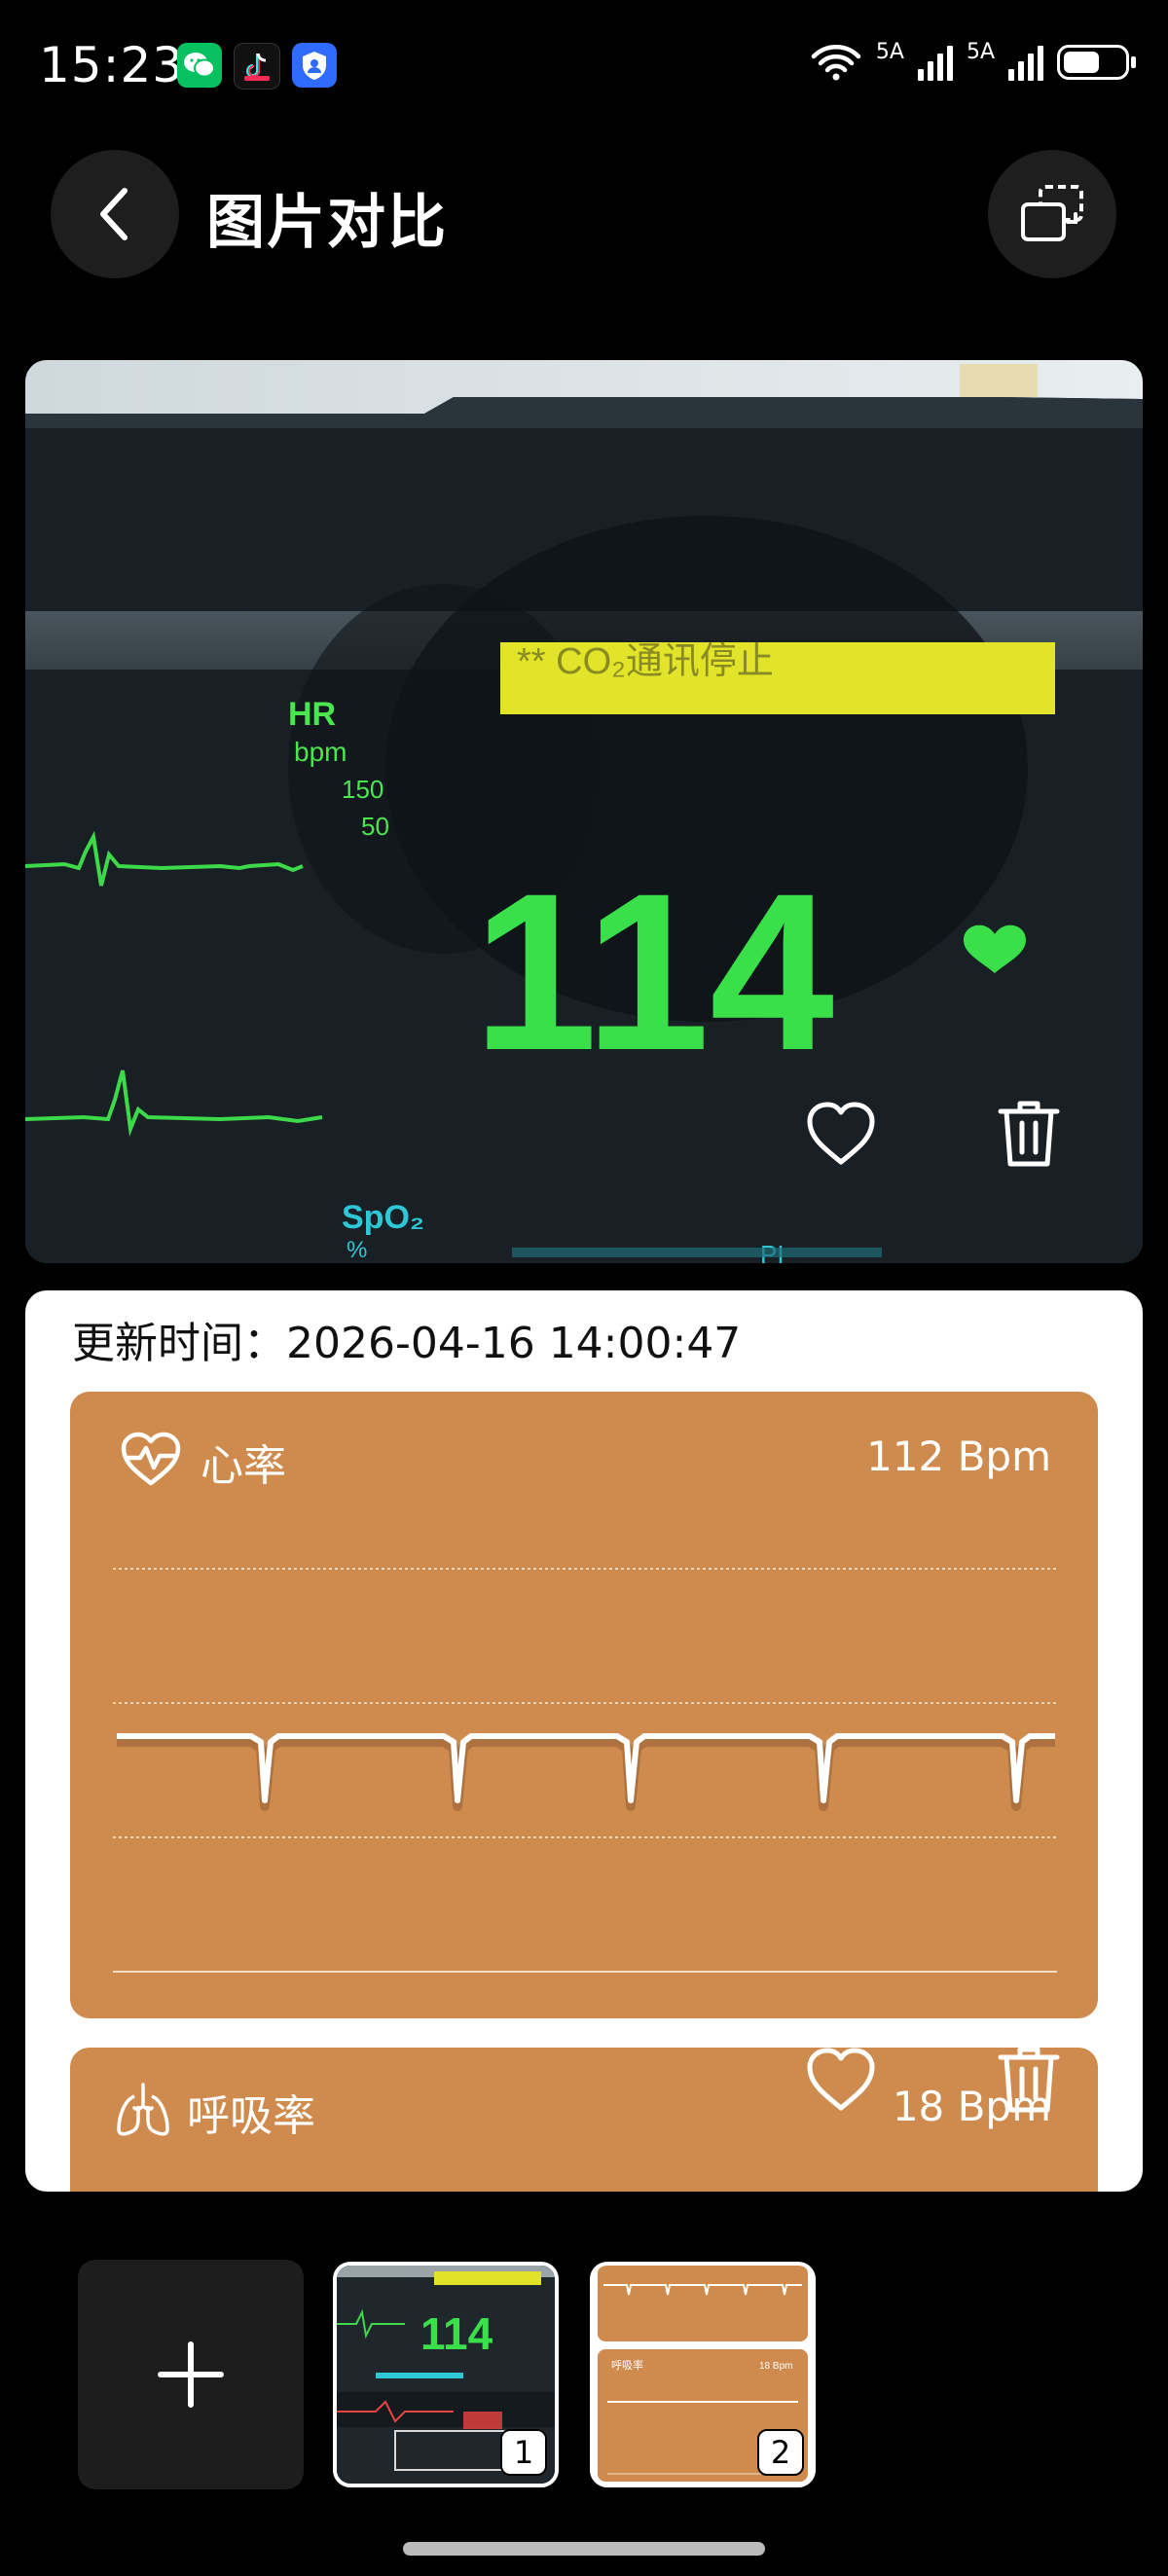 The image size is (1168, 2576). Describe the element at coordinates (523, 2452) in the screenshot. I see `thumbnail-1-number: 1` at that location.